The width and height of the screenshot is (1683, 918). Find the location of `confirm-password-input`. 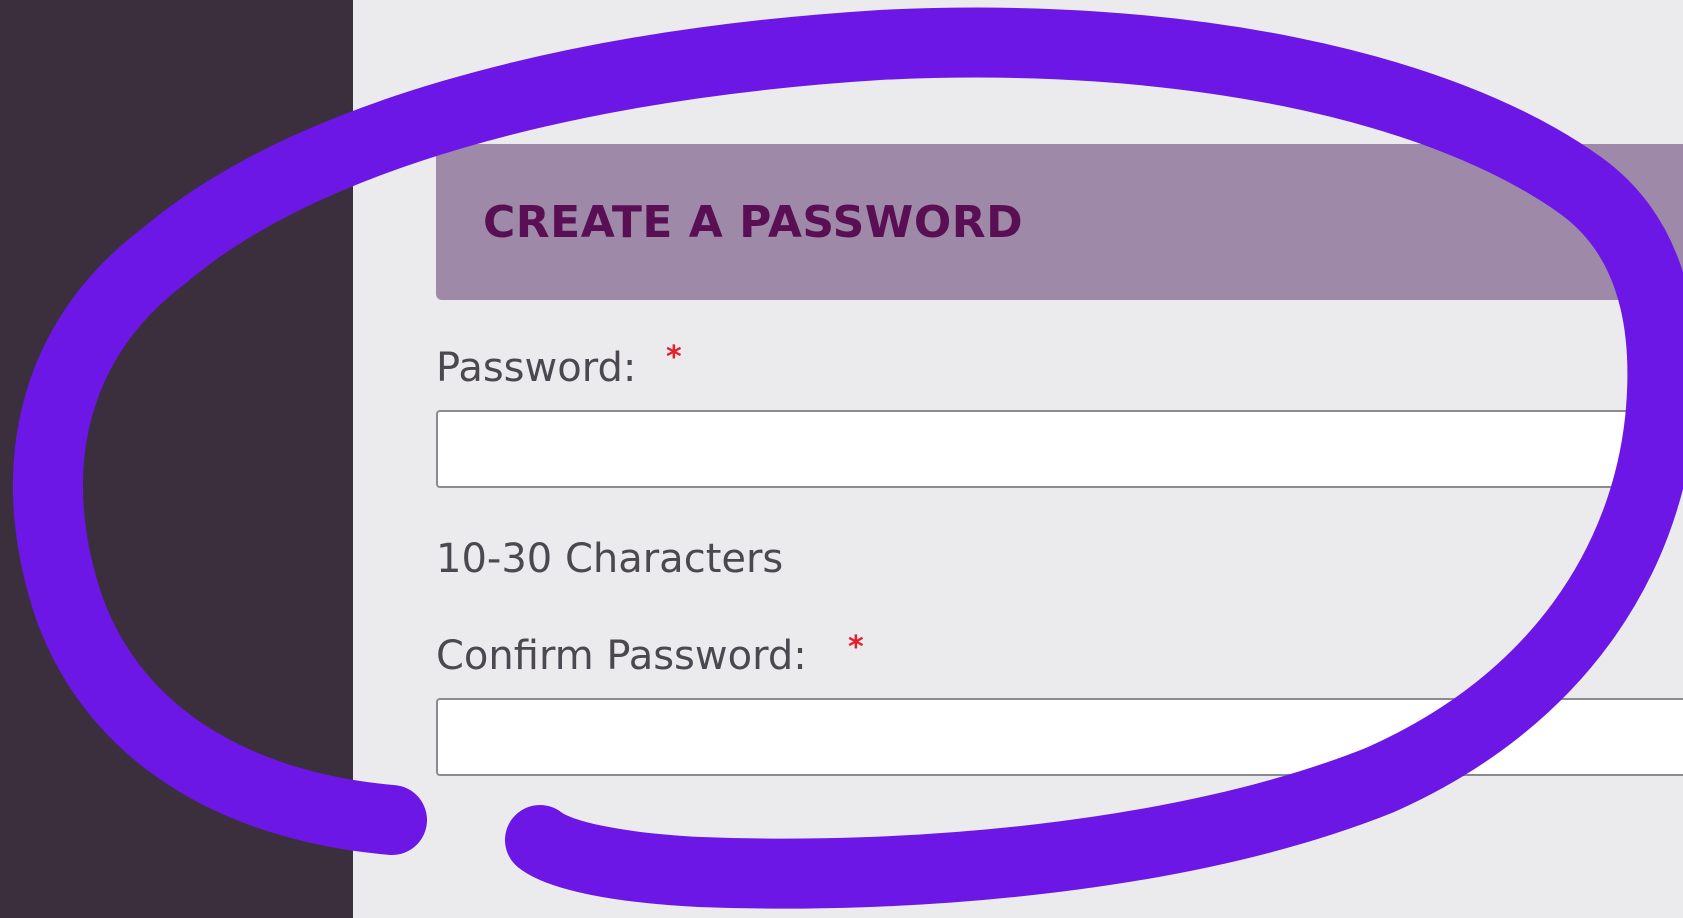

confirm-password-input is located at coordinates (1059, 737).